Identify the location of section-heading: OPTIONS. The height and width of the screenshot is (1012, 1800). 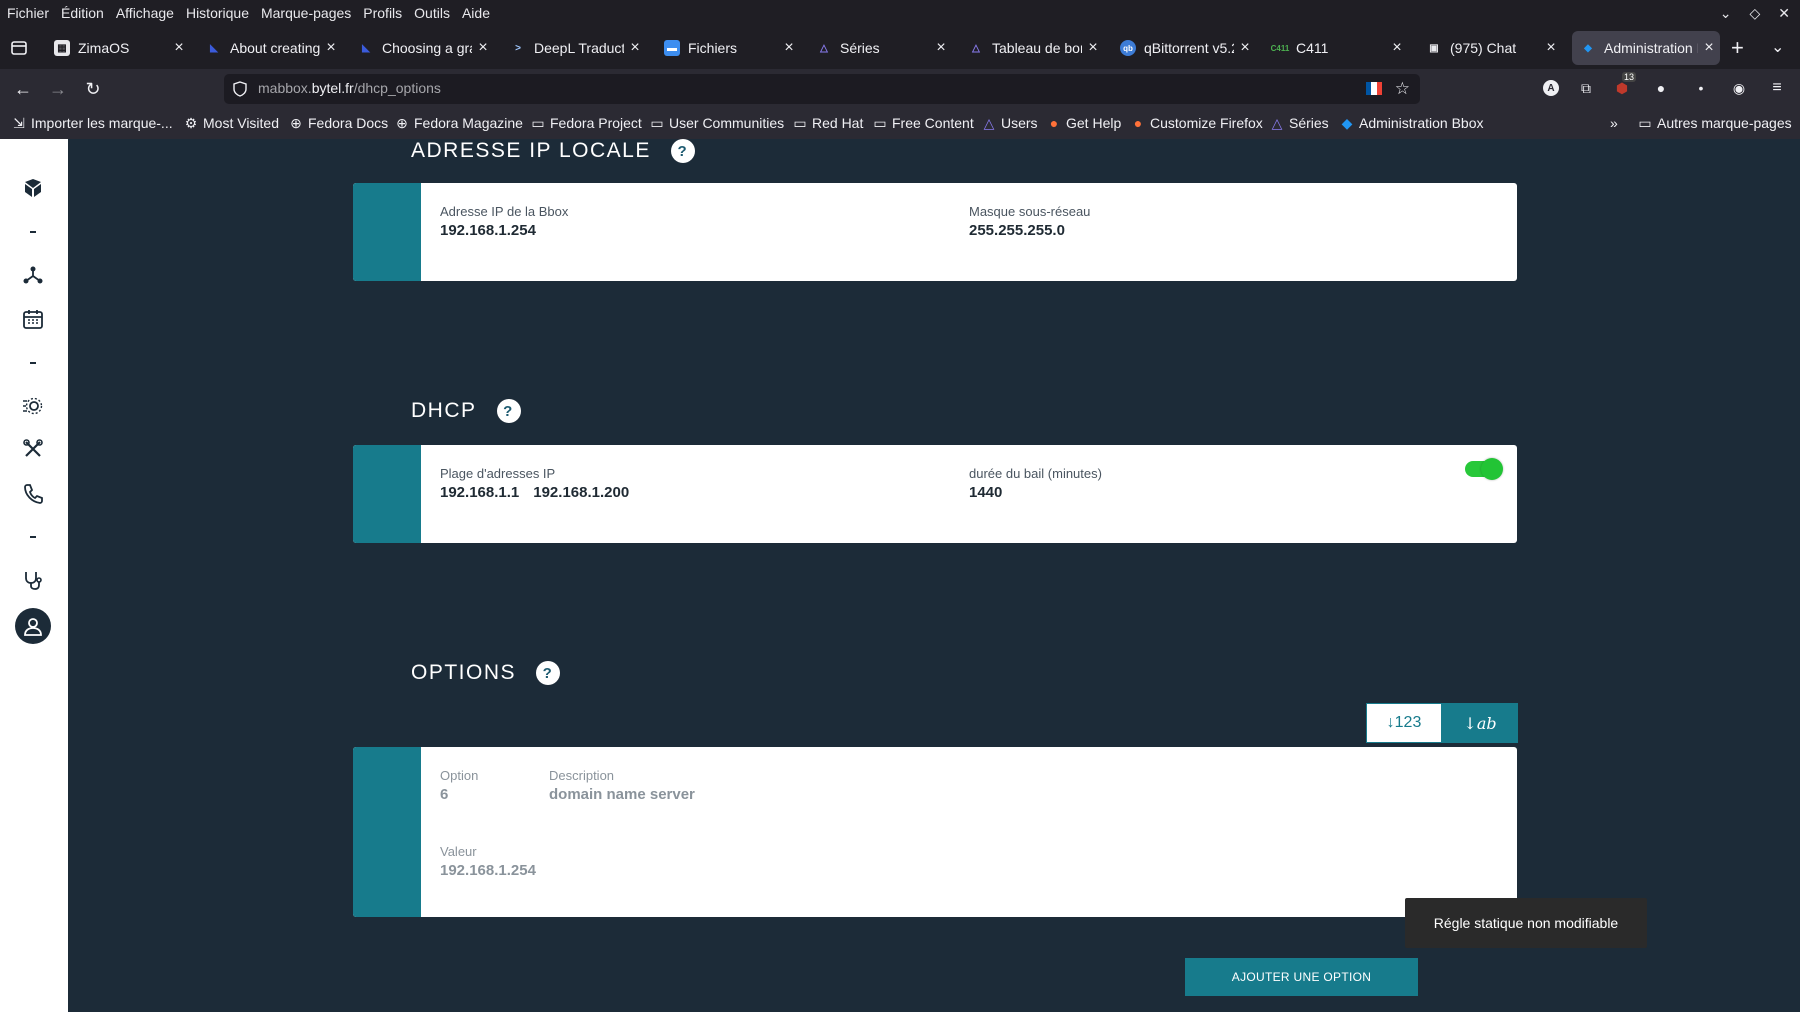
(464, 672).